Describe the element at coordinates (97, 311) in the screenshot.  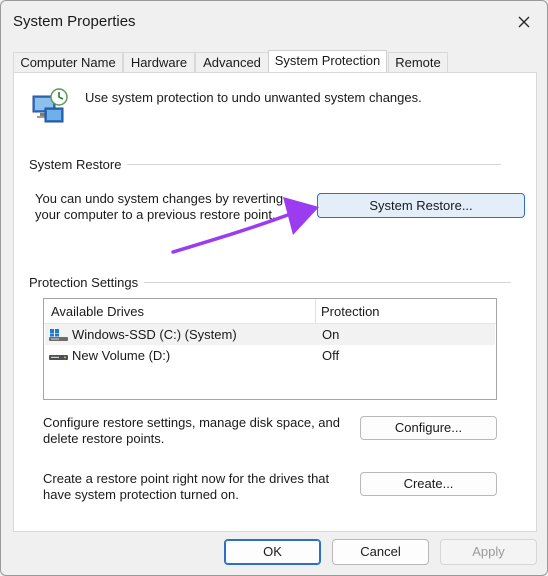
I see `column-header-available-drives: Available Drives` at that location.